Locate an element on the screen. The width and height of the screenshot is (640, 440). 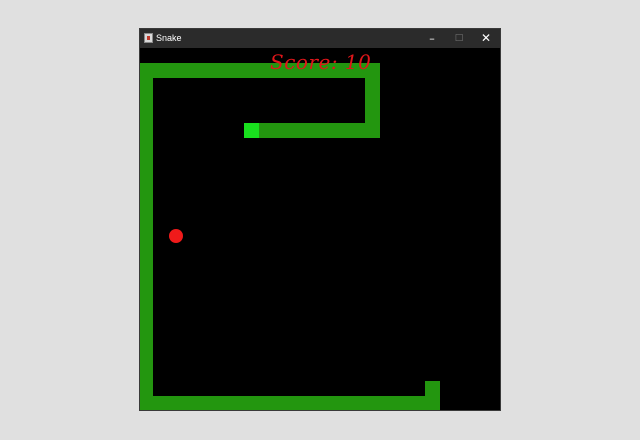
title-bar: Snake – □ ✕ is located at coordinates (320, 38).